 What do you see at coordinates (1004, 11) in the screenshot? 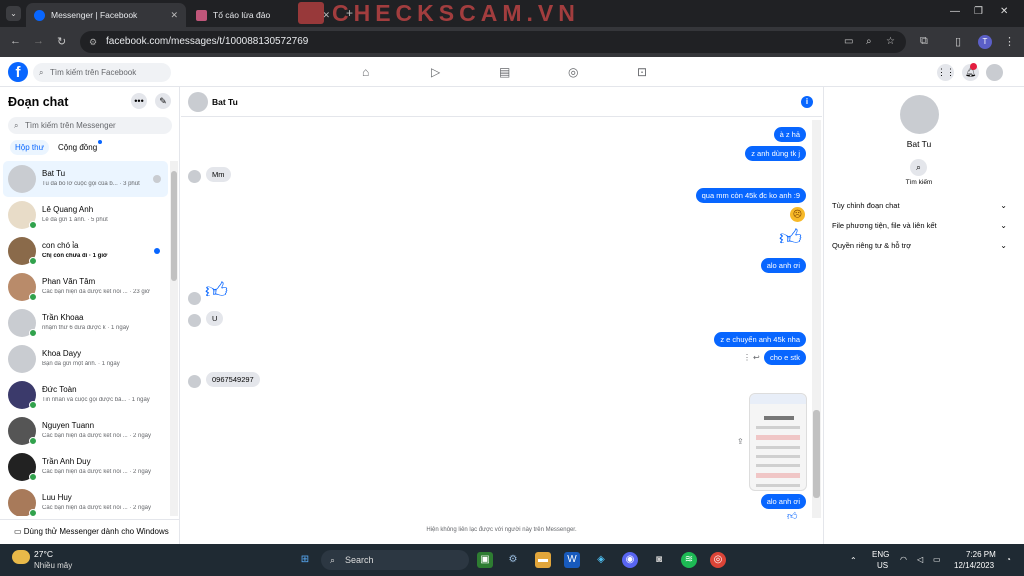
I see `close-window-button: ✕` at bounding box center [1004, 11].